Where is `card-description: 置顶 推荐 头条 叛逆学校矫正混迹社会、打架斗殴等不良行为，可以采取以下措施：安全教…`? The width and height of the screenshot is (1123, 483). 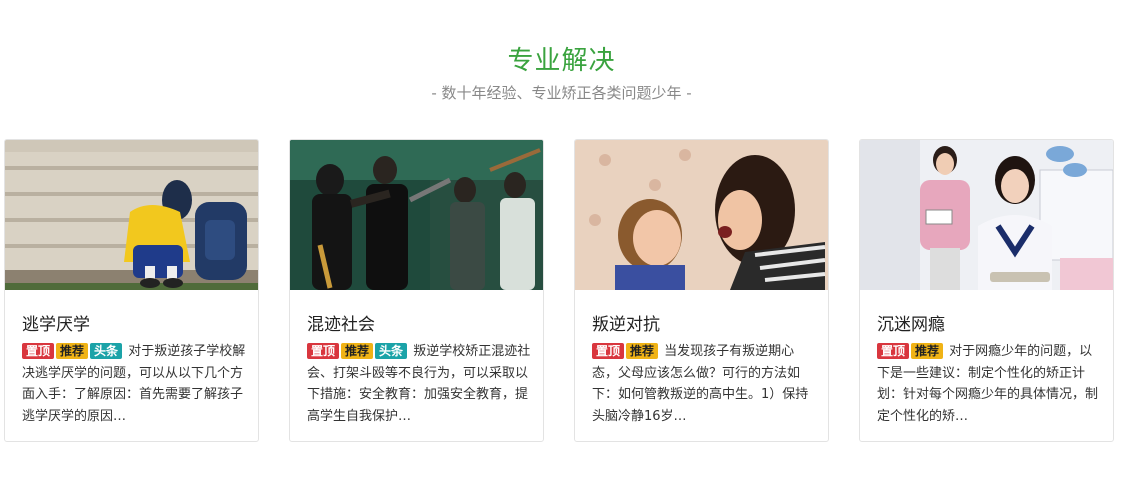 card-description: 置顶 推荐 头条 叛逆学校矫正混迹社会、打架斗殴等不良行为，可以采取以下措施：安全教… is located at coordinates (419, 384).